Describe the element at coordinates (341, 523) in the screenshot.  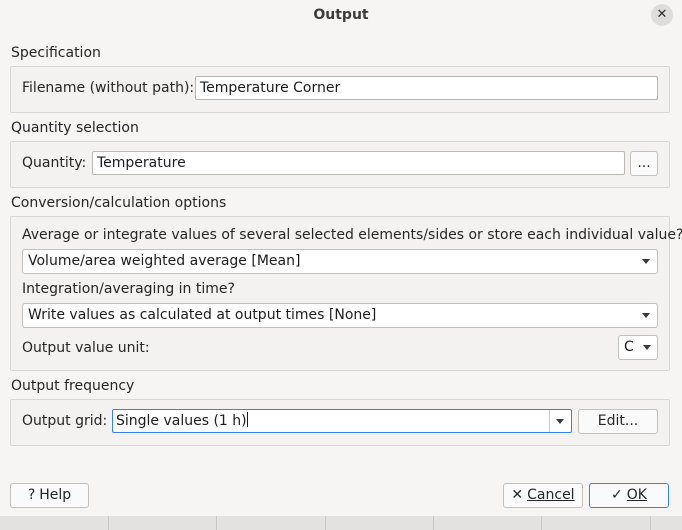
I see `background-window-strip` at that location.